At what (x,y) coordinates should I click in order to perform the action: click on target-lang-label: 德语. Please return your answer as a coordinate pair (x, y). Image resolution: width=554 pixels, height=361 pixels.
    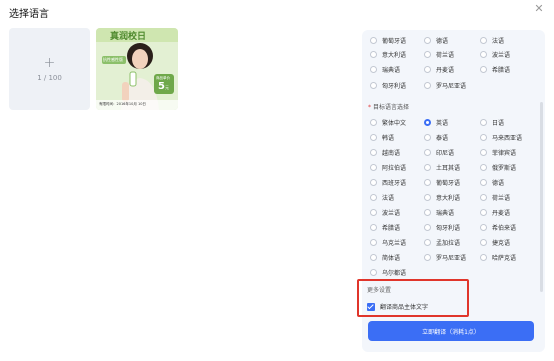
    Looking at the image, I should click on (498, 183).